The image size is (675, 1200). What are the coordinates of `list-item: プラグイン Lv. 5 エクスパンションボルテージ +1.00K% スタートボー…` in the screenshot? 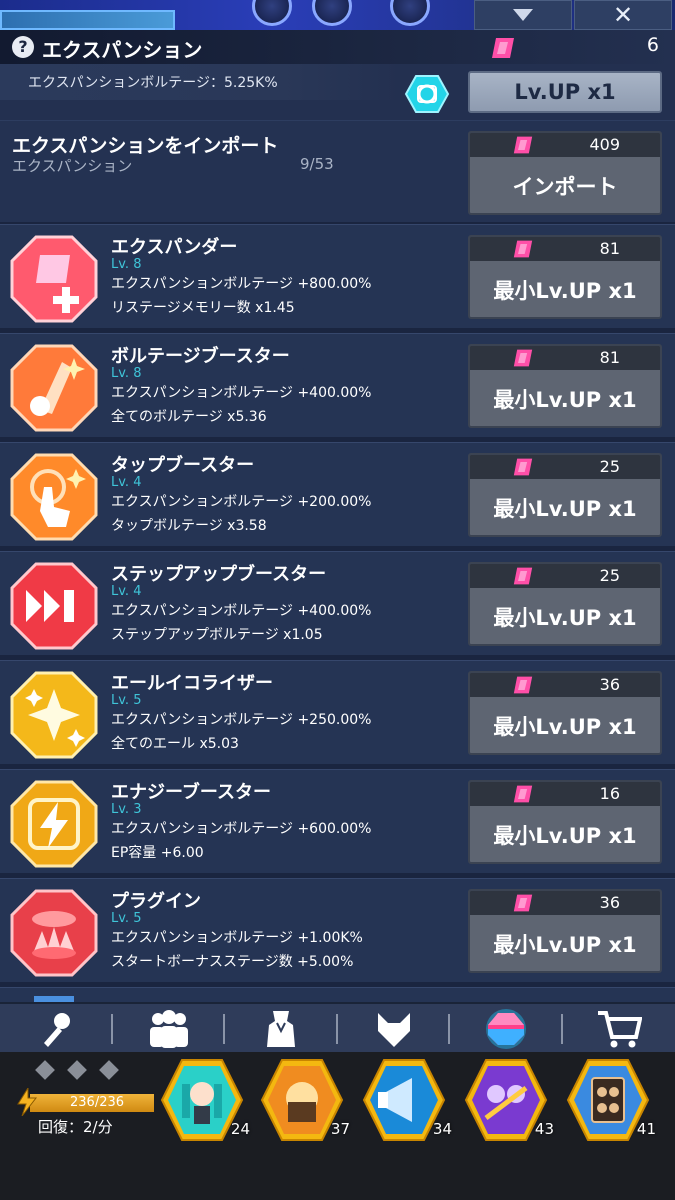 It's located at (337, 930).